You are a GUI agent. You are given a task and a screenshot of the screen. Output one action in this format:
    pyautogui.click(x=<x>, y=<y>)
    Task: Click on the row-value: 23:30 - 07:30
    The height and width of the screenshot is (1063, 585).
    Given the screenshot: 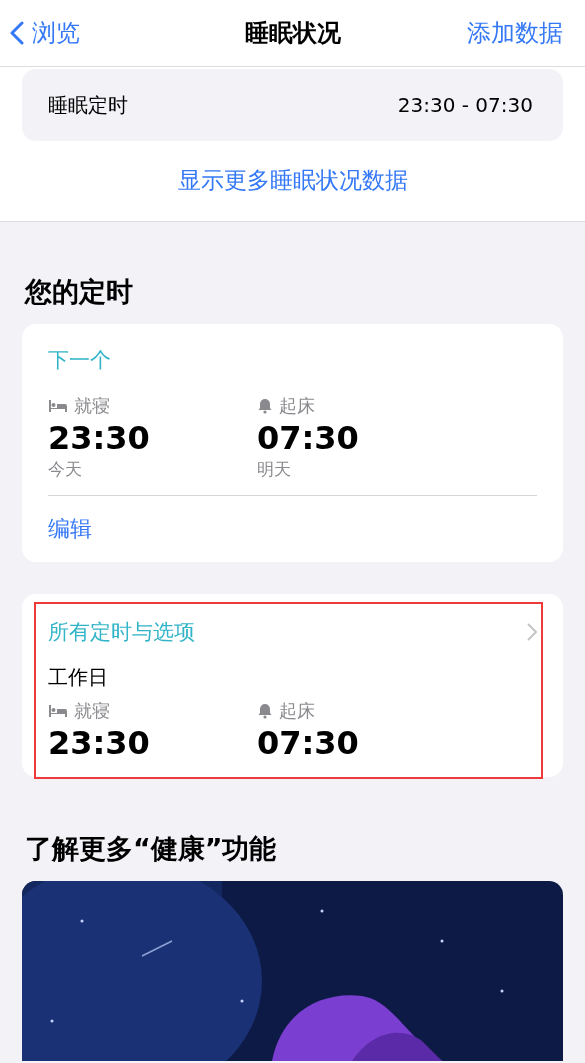 What is the action you would take?
    pyautogui.click(x=465, y=105)
    